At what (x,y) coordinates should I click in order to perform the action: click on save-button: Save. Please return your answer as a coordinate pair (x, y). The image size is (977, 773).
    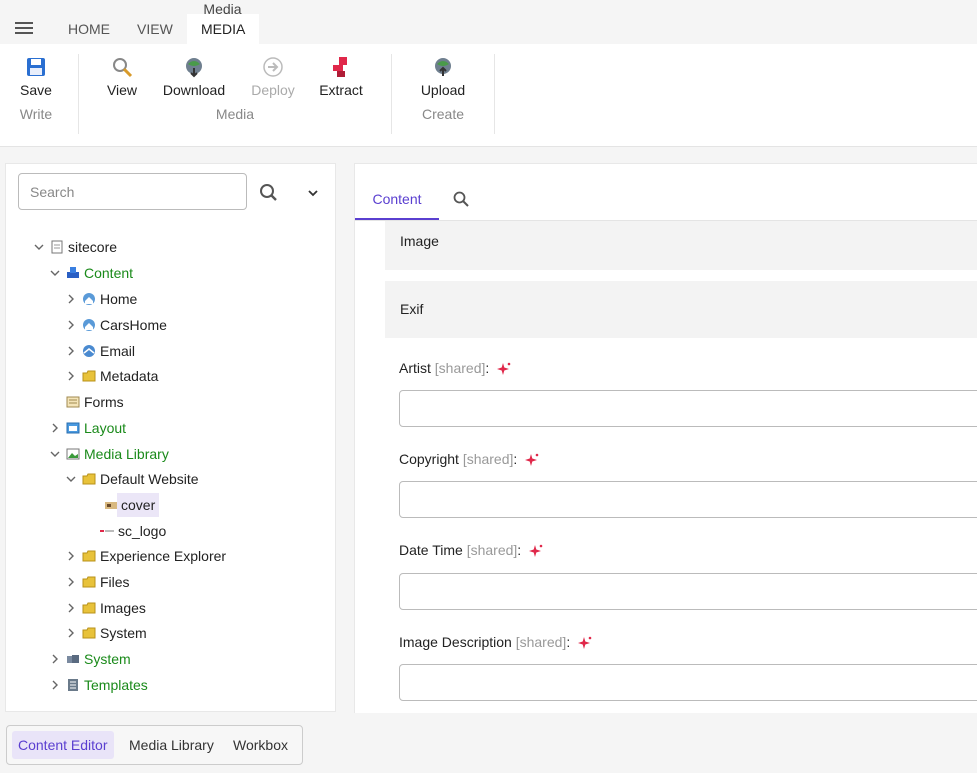
    Looking at the image, I should click on (36, 77).